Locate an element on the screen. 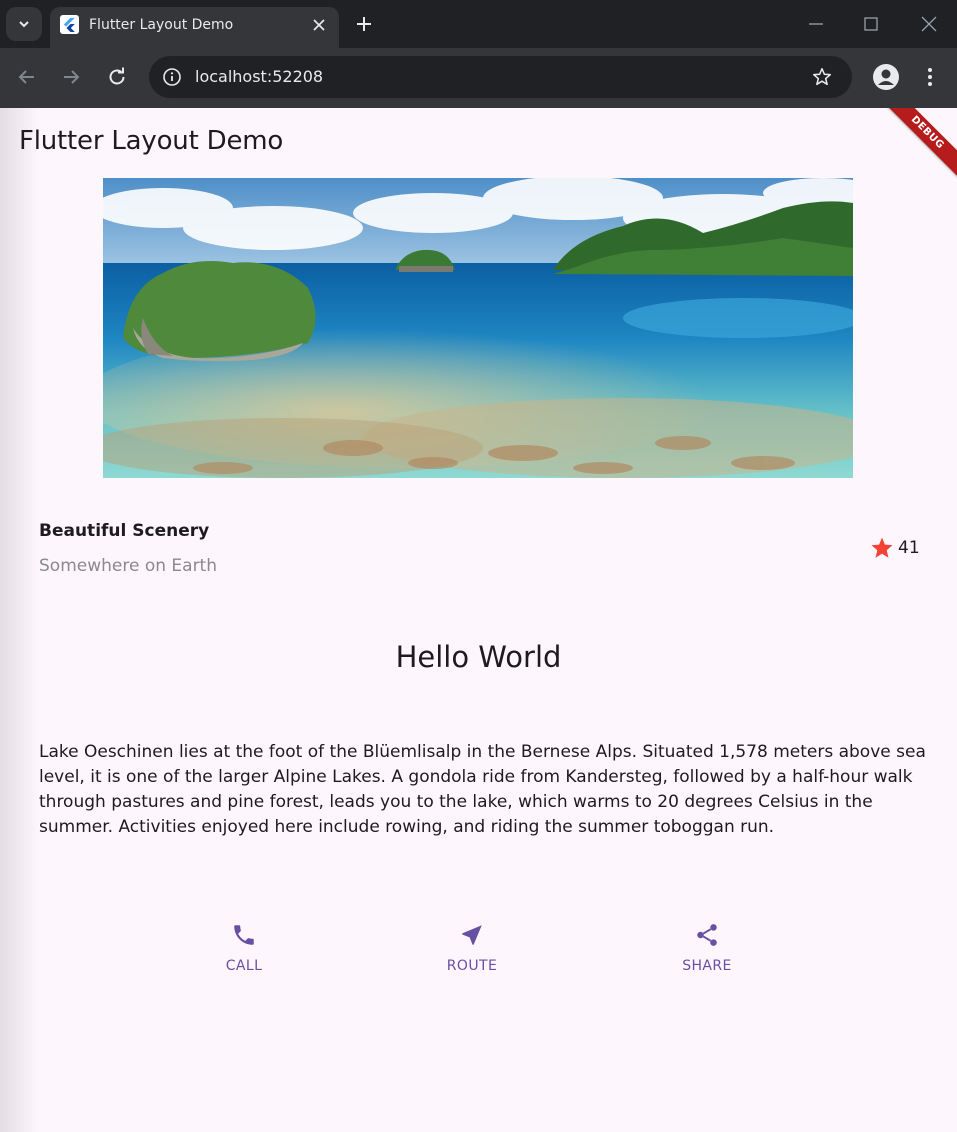  forward-icon is located at coordinates (71, 77).